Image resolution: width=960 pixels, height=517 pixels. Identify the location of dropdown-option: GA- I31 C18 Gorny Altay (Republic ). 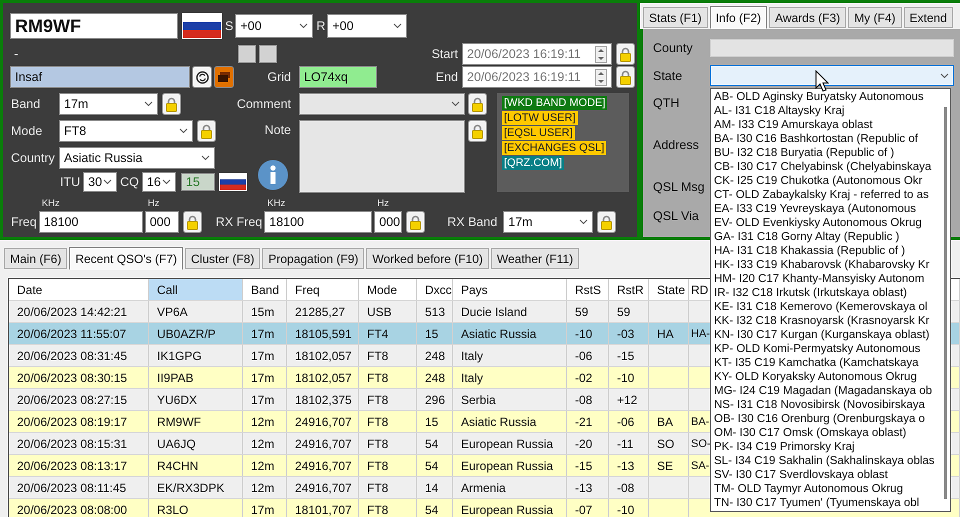
(805, 237).